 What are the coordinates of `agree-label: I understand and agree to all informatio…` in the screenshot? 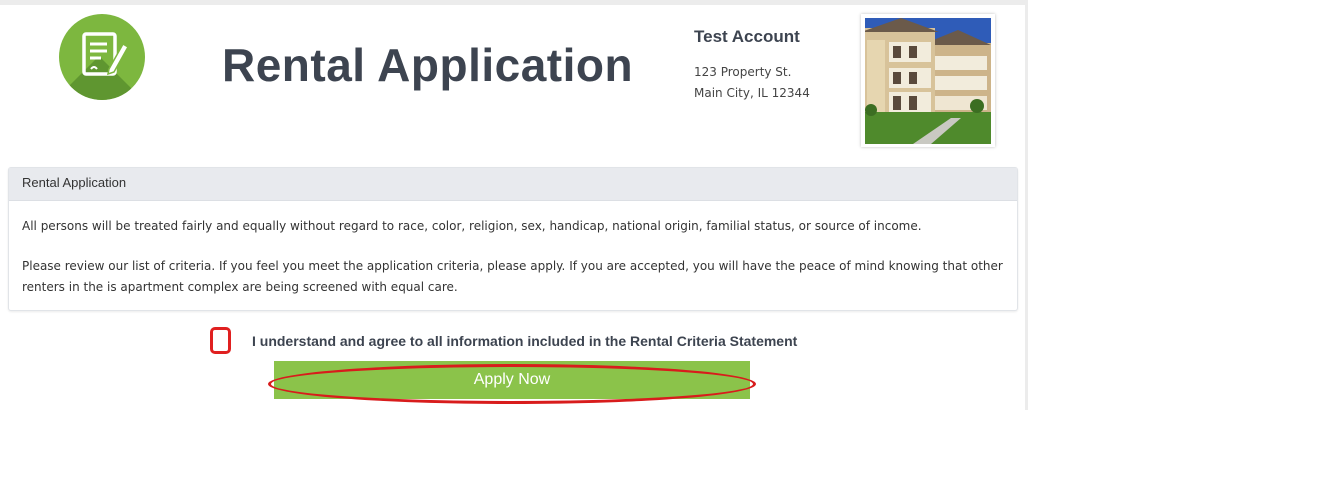 It's located at (525, 341).